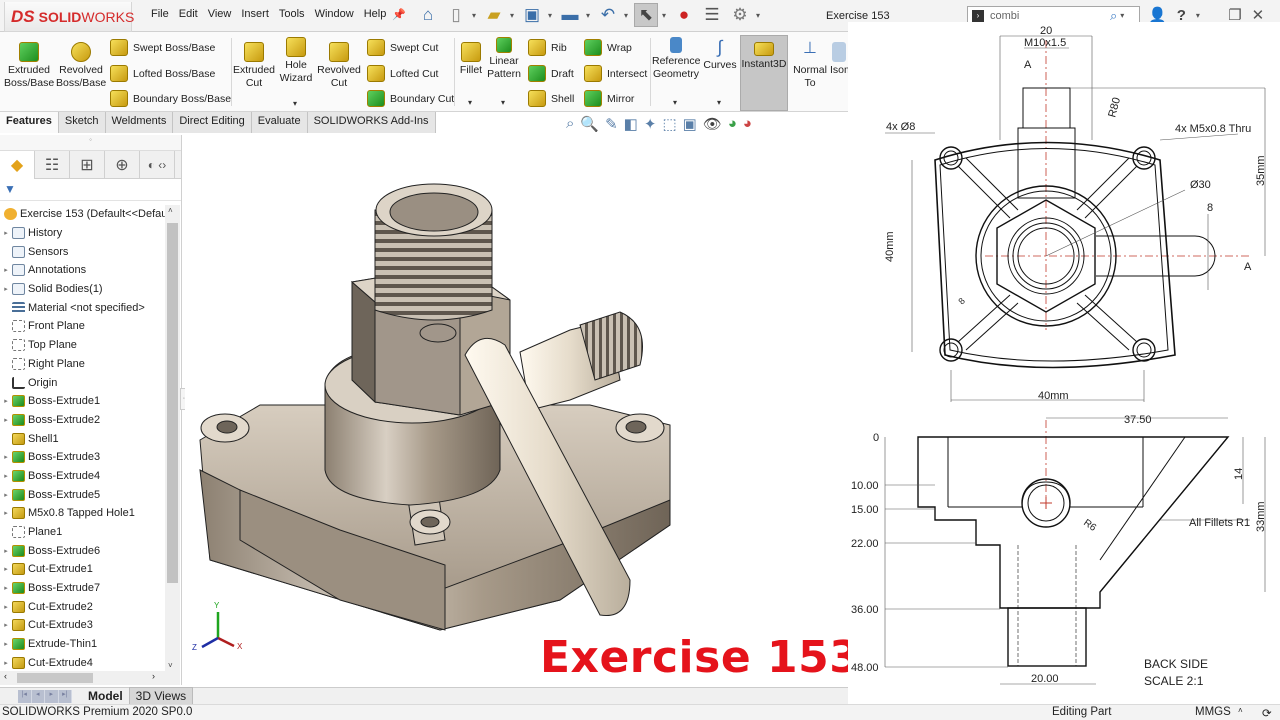  Describe the element at coordinates (609, 98) in the screenshot. I see `mirror-button: Mirror` at that location.